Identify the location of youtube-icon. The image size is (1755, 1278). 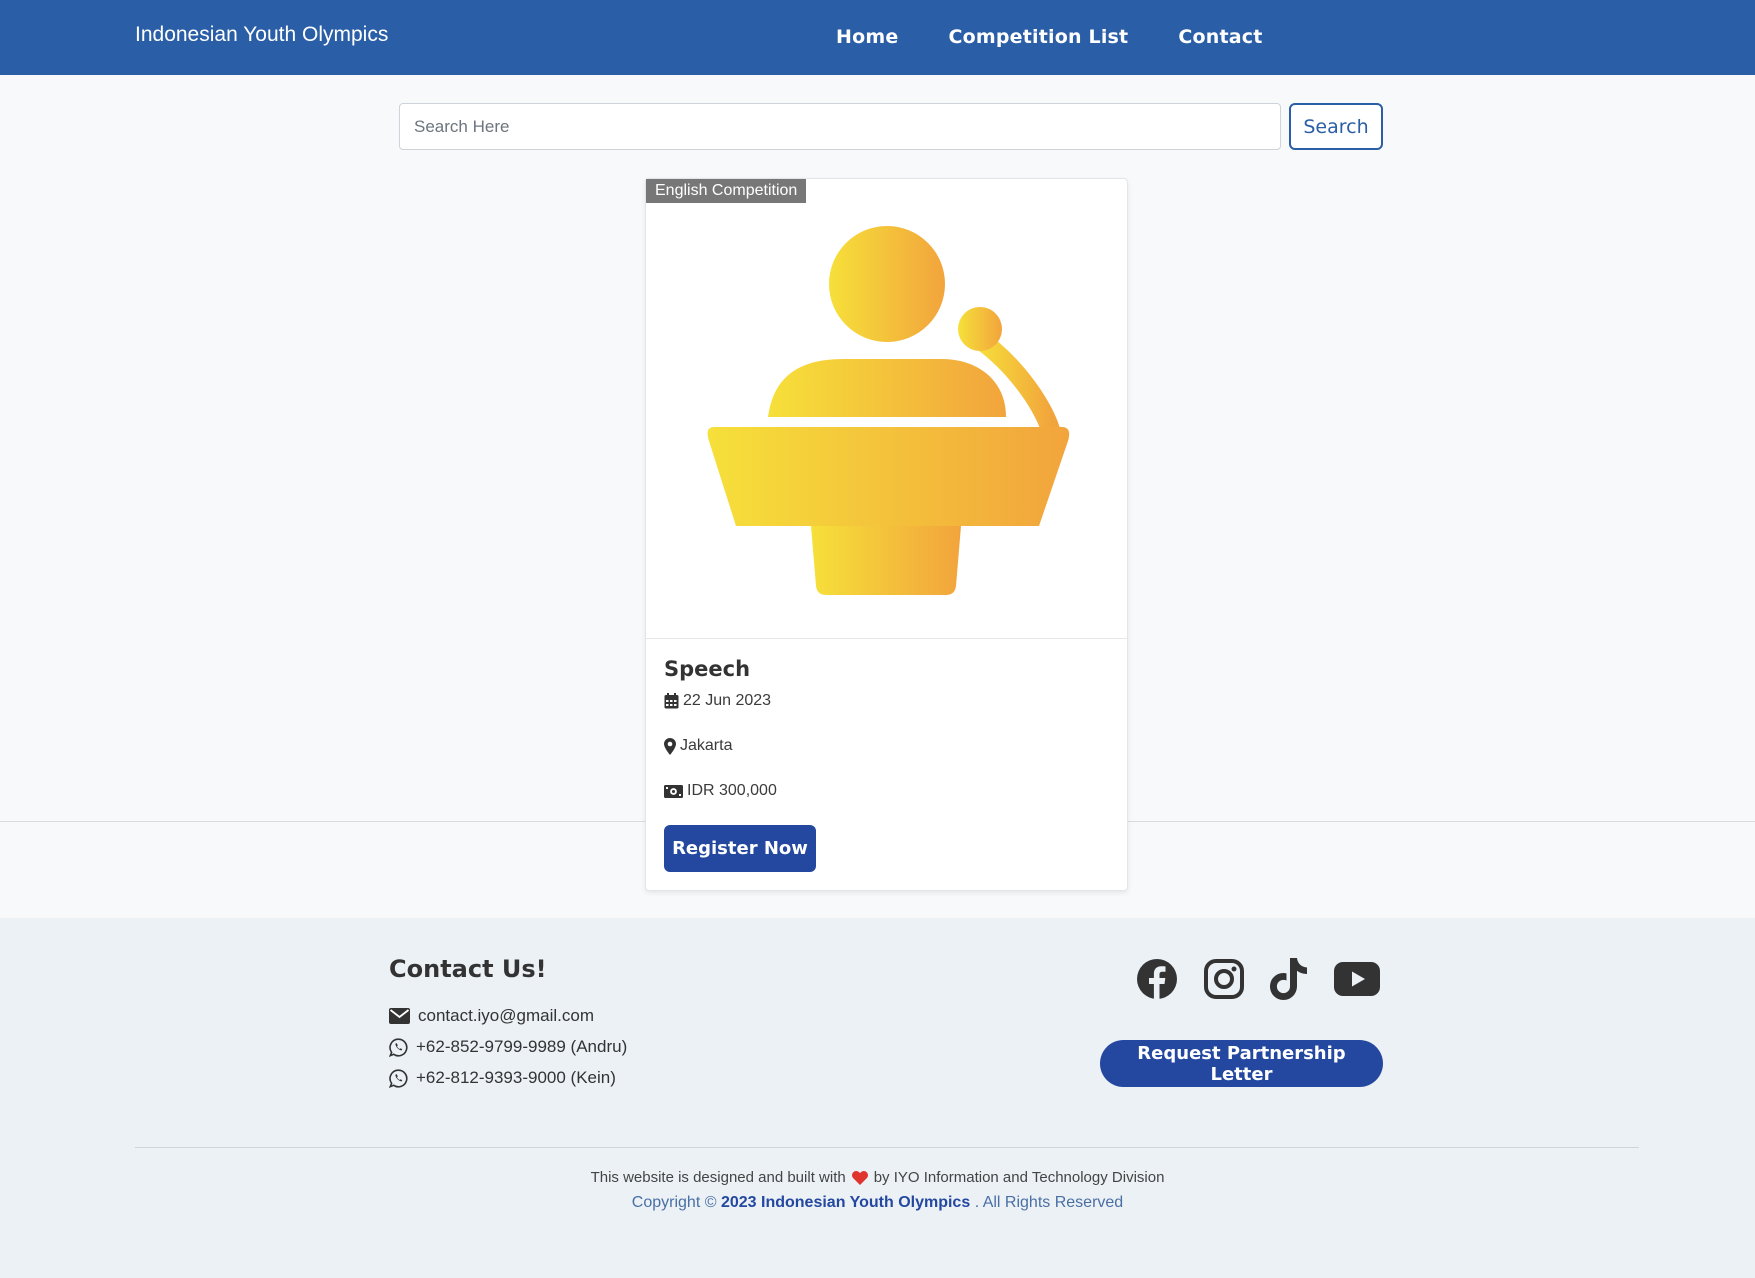
(1357, 979).